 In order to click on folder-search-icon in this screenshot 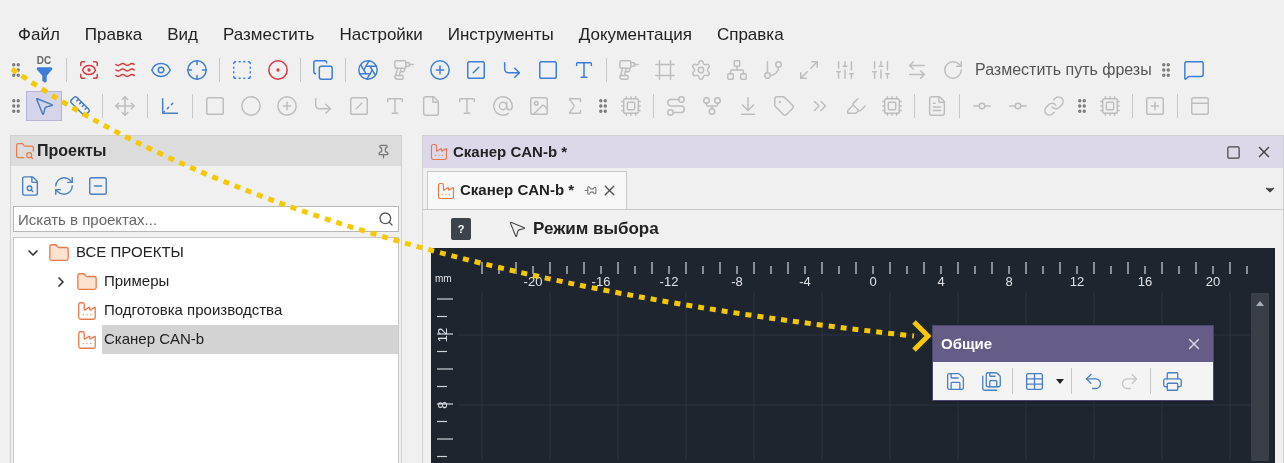, I will do `click(25, 151)`.